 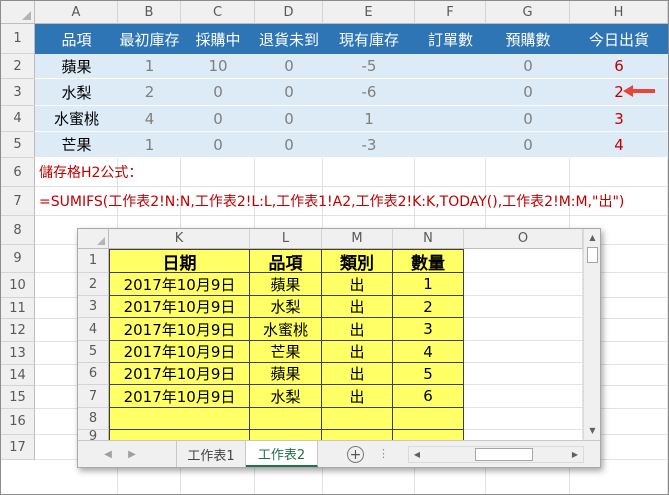 What do you see at coordinates (592, 430) in the screenshot?
I see `scroll-down-icon: ▼` at bounding box center [592, 430].